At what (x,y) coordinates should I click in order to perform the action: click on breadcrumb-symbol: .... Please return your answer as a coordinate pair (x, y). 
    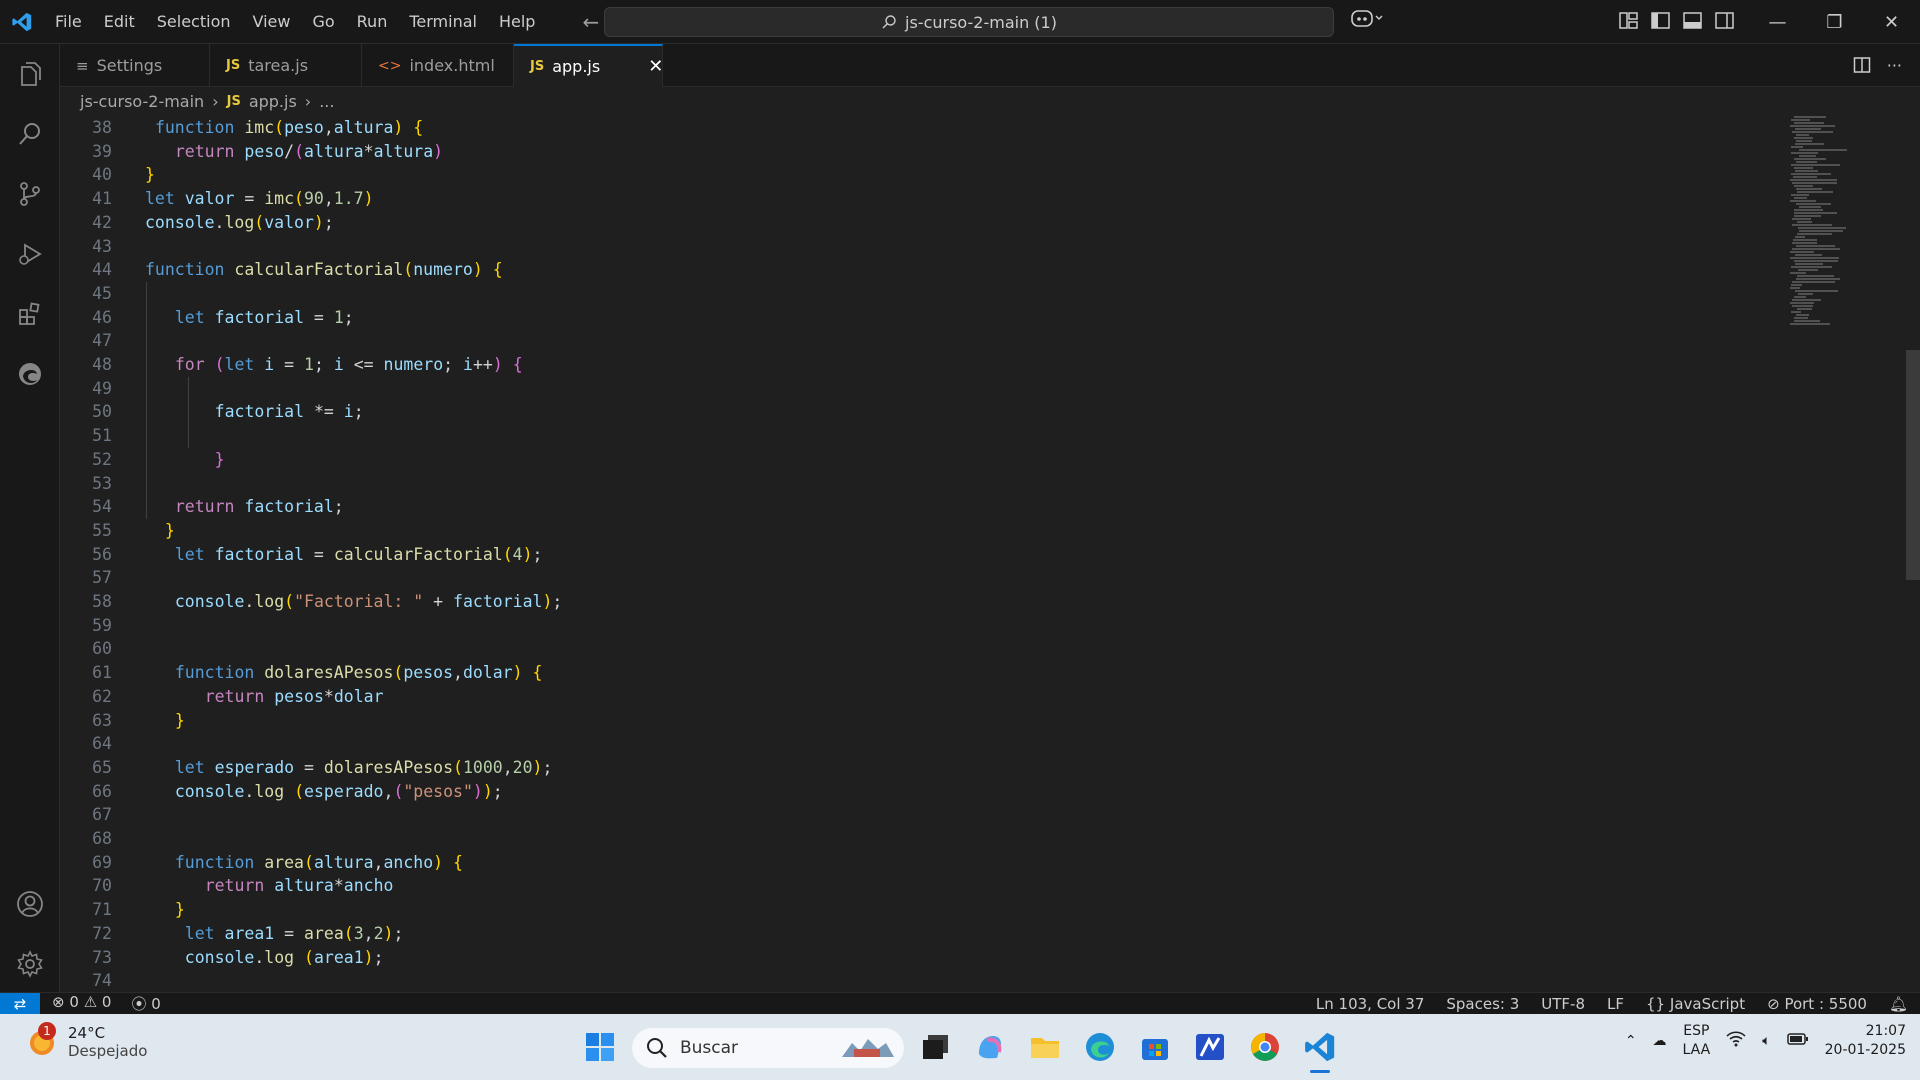
    Looking at the image, I should click on (326, 101).